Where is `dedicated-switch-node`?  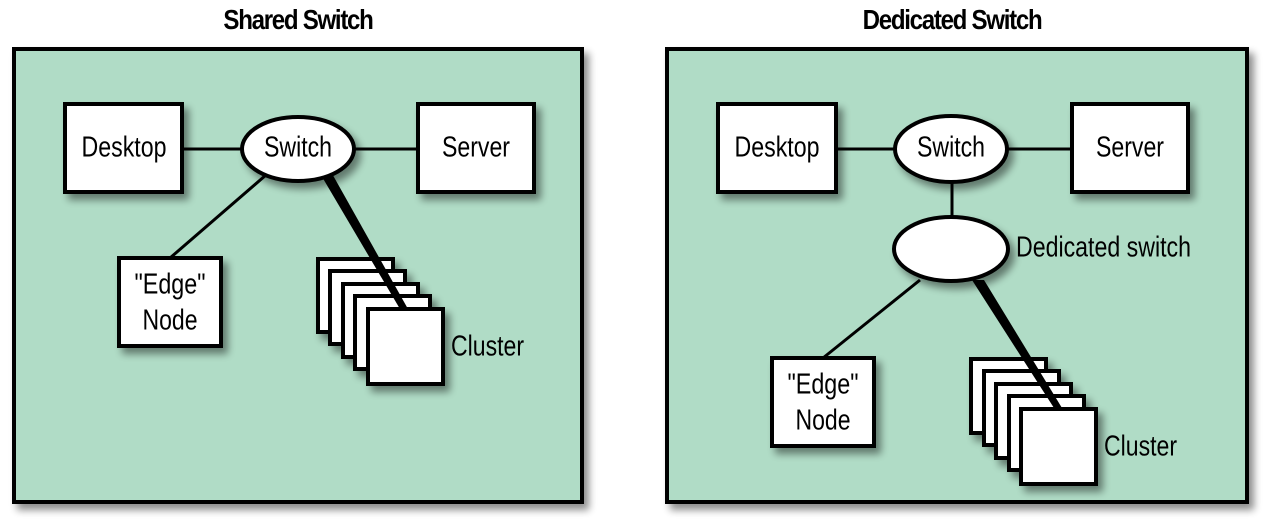
dedicated-switch-node is located at coordinates (951, 249).